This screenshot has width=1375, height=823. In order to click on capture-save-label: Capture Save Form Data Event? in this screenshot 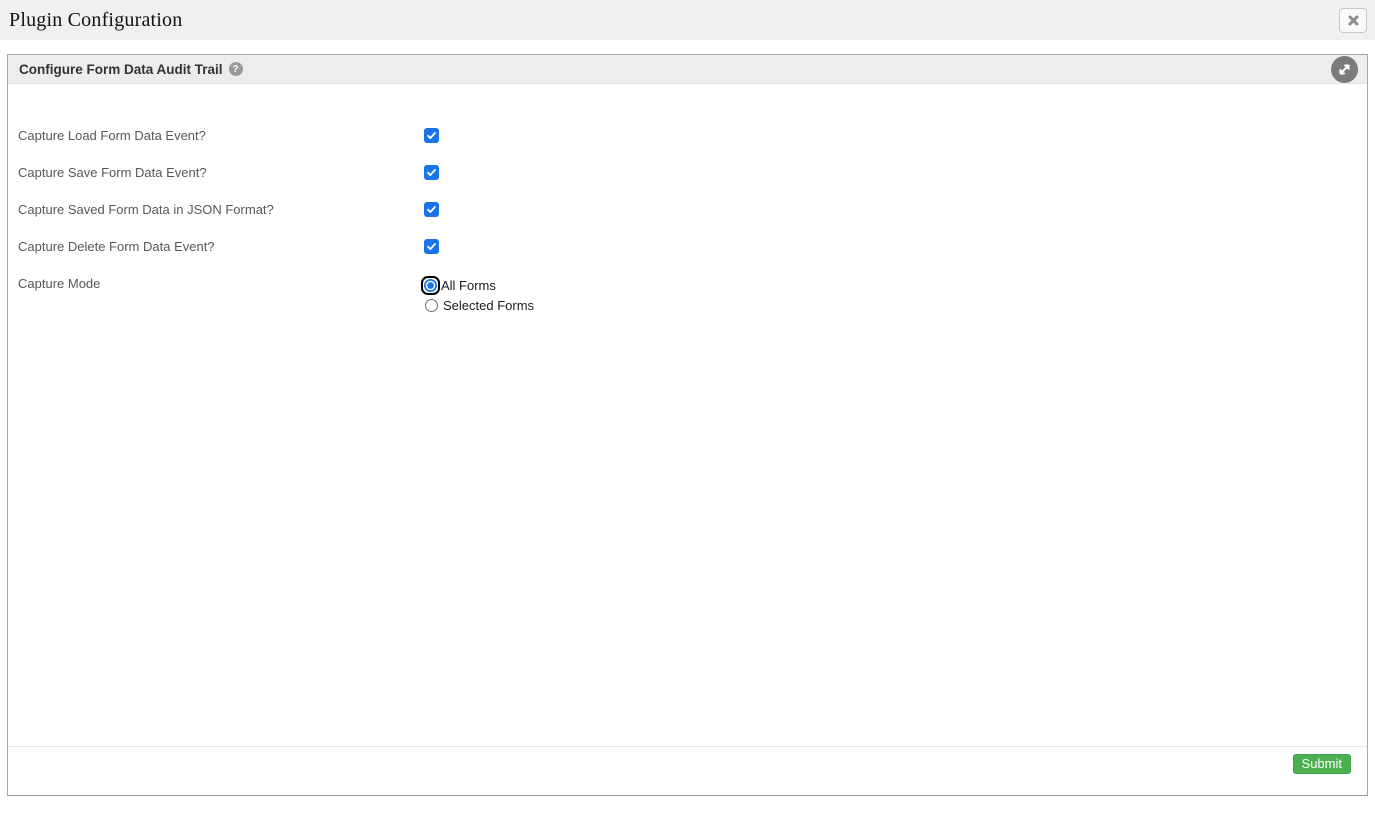, I will do `click(112, 172)`.